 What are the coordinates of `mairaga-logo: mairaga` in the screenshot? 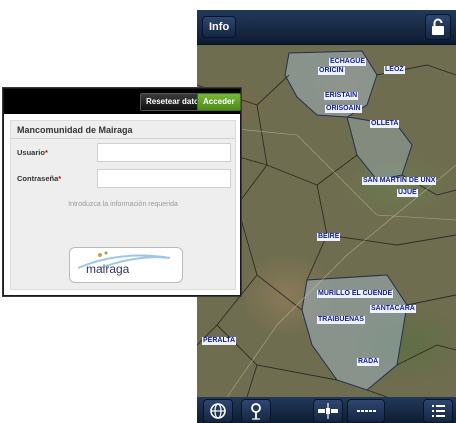 It's located at (126, 265).